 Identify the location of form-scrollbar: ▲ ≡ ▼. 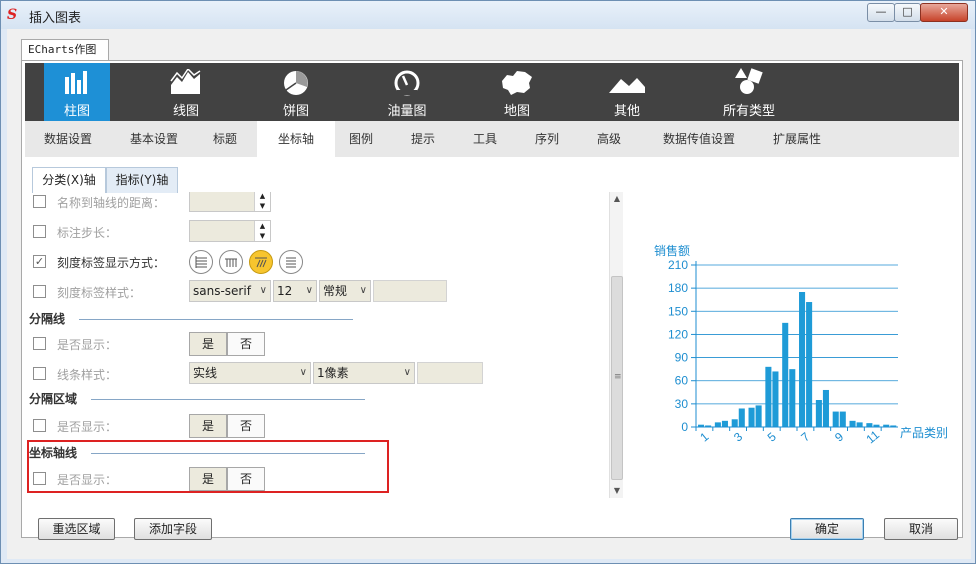
(616, 345).